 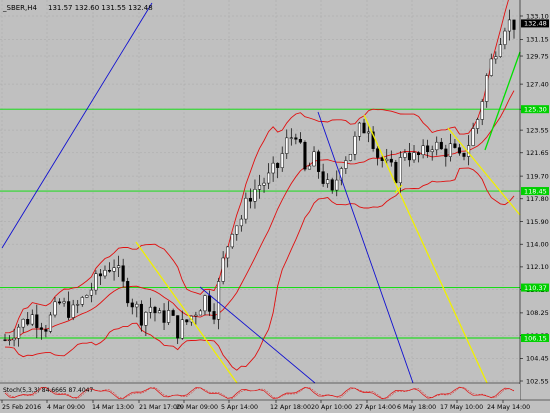 I want to click on price-tick-label: 108.25, so click(x=537, y=313).